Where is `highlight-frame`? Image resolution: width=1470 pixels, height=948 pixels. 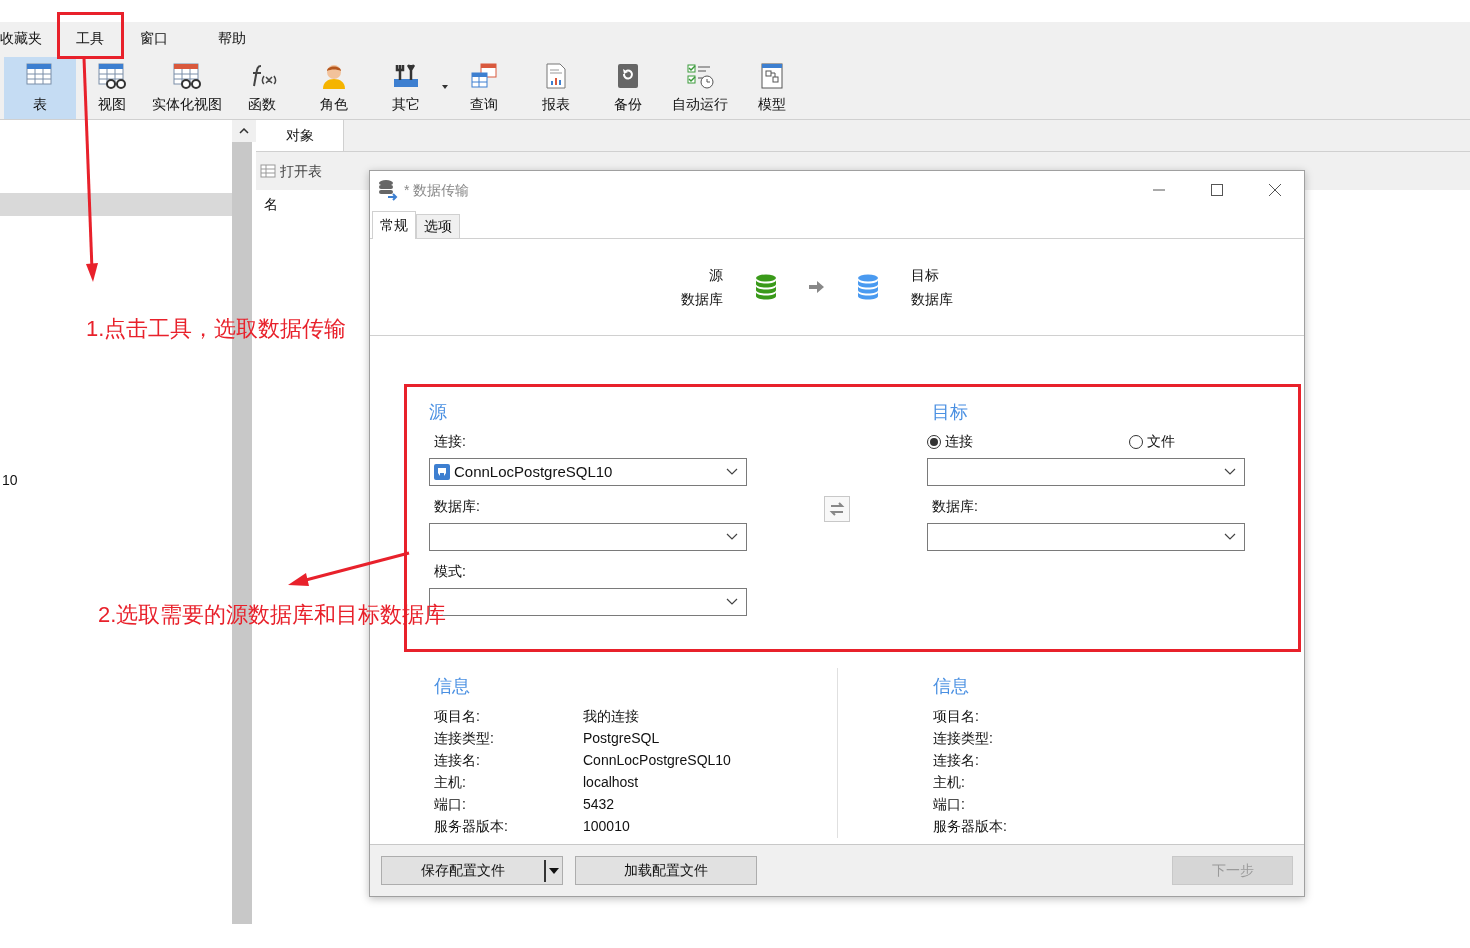 highlight-frame is located at coordinates (90, 35).